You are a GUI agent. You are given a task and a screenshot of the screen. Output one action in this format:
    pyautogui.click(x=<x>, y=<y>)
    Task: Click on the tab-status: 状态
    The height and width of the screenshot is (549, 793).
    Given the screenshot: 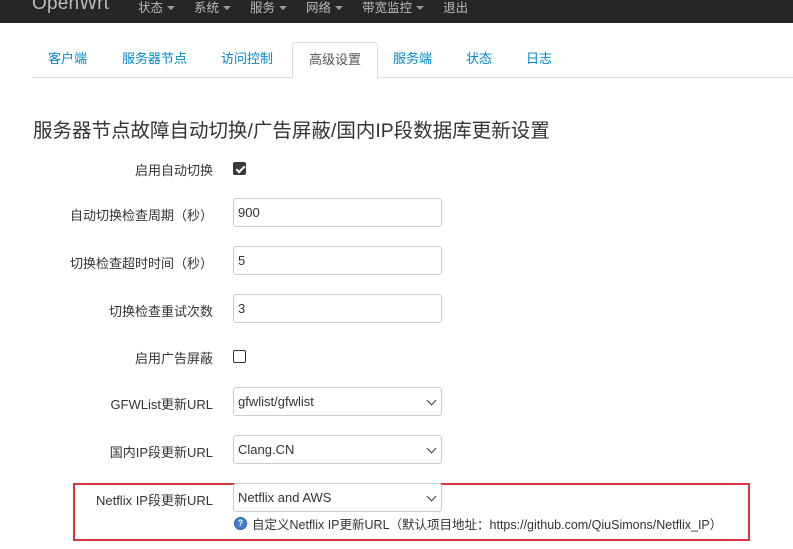 What is the action you would take?
    pyautogui.click(x=479, y=60)
    